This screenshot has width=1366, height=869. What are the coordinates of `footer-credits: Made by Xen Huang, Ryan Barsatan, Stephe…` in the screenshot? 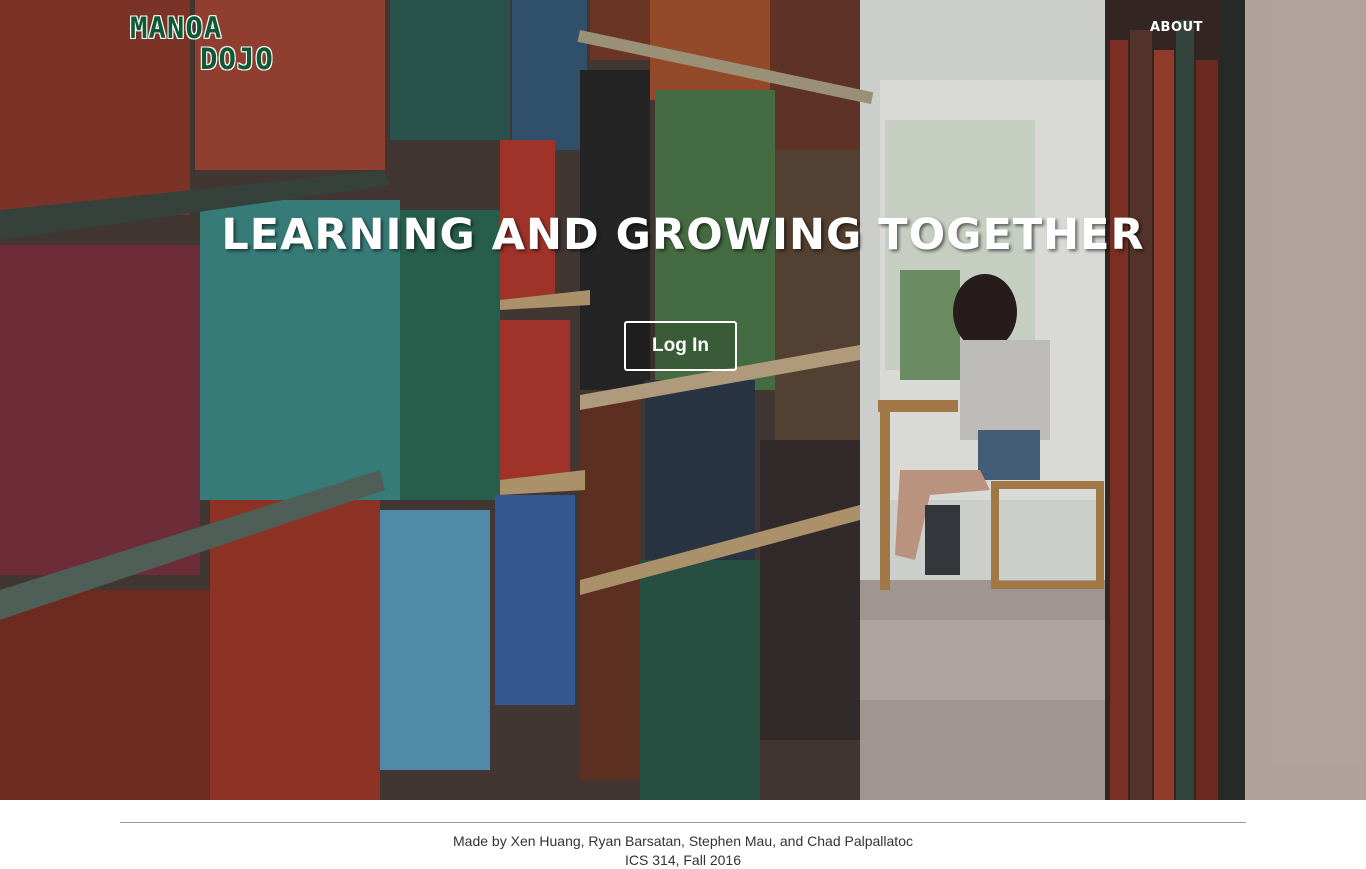 It's located at (683, 841).